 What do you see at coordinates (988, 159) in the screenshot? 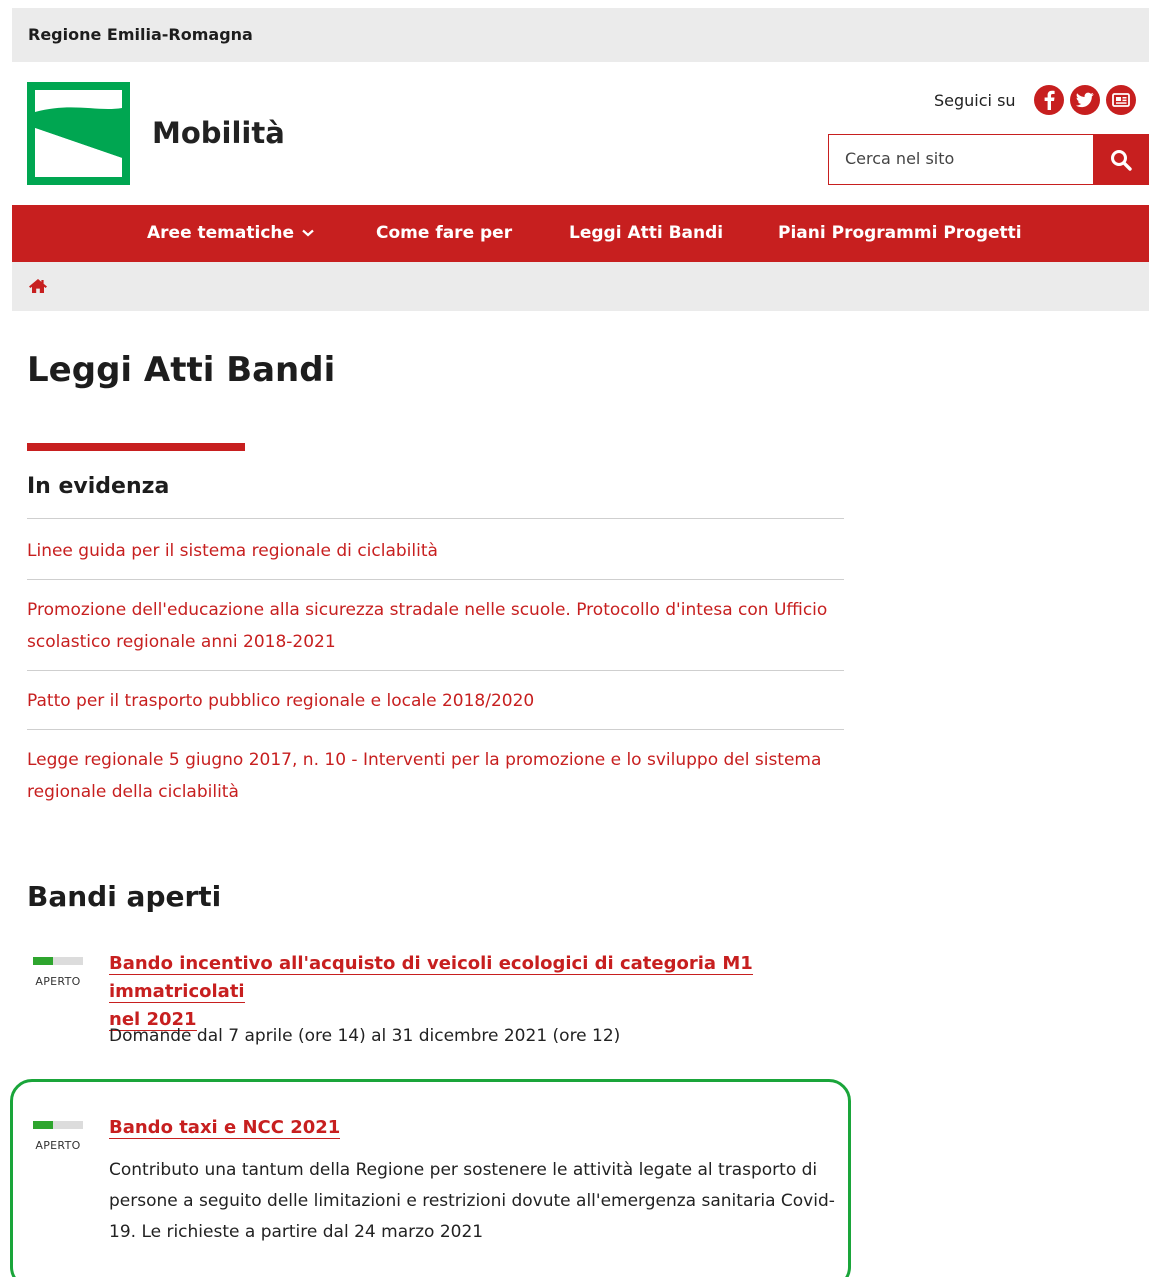
I see `search-box: Cerca nel sito` at bounding box center [988, 159].